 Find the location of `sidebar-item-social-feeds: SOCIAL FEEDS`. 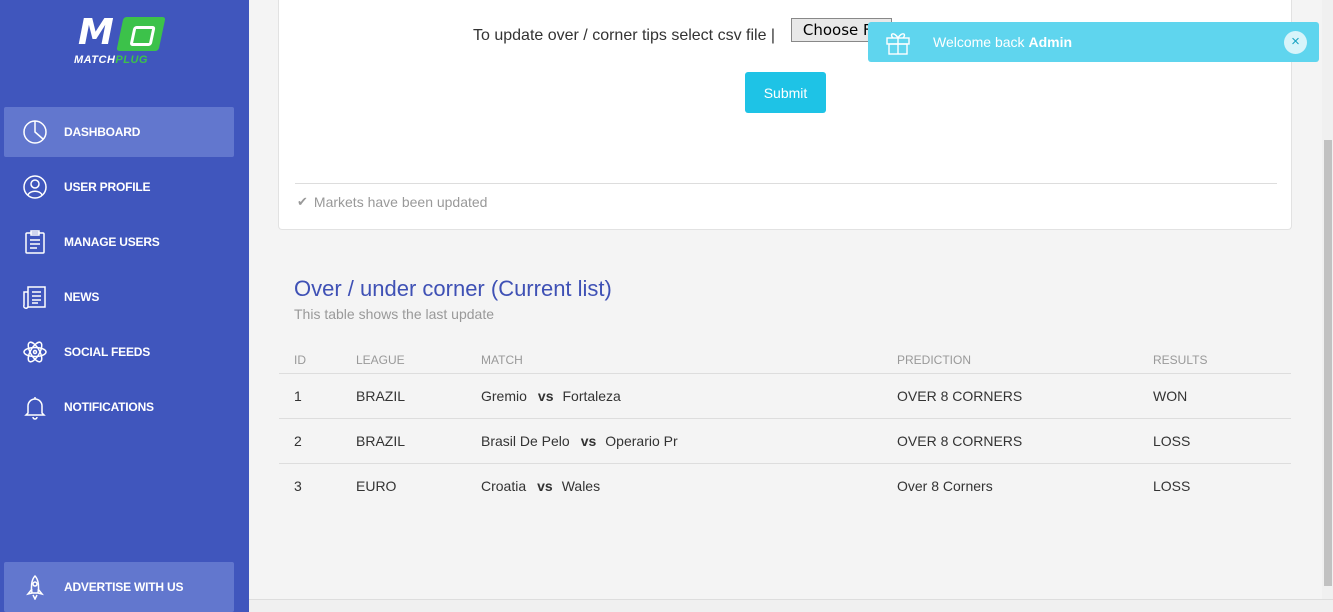

sidebar-item-social-feeds: SOCIAL FEEDS is located at coordinates (119, 352).